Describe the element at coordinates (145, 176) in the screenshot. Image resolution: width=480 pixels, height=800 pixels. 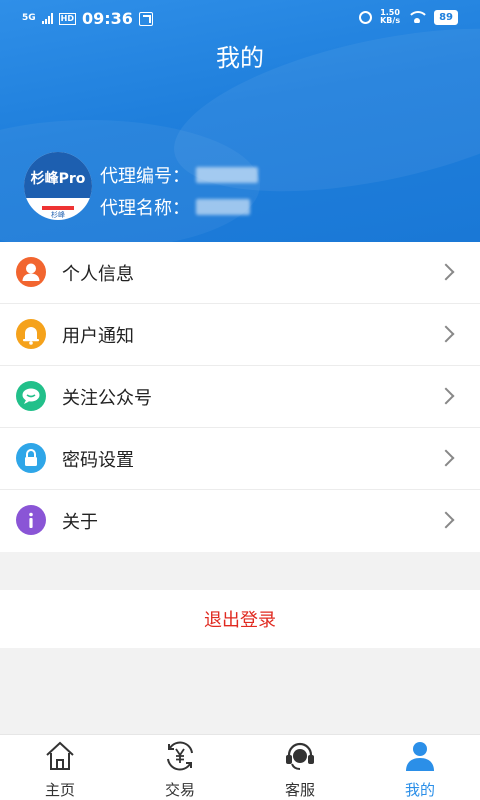
I see `agent-id-label: 代理编号：` at that location.